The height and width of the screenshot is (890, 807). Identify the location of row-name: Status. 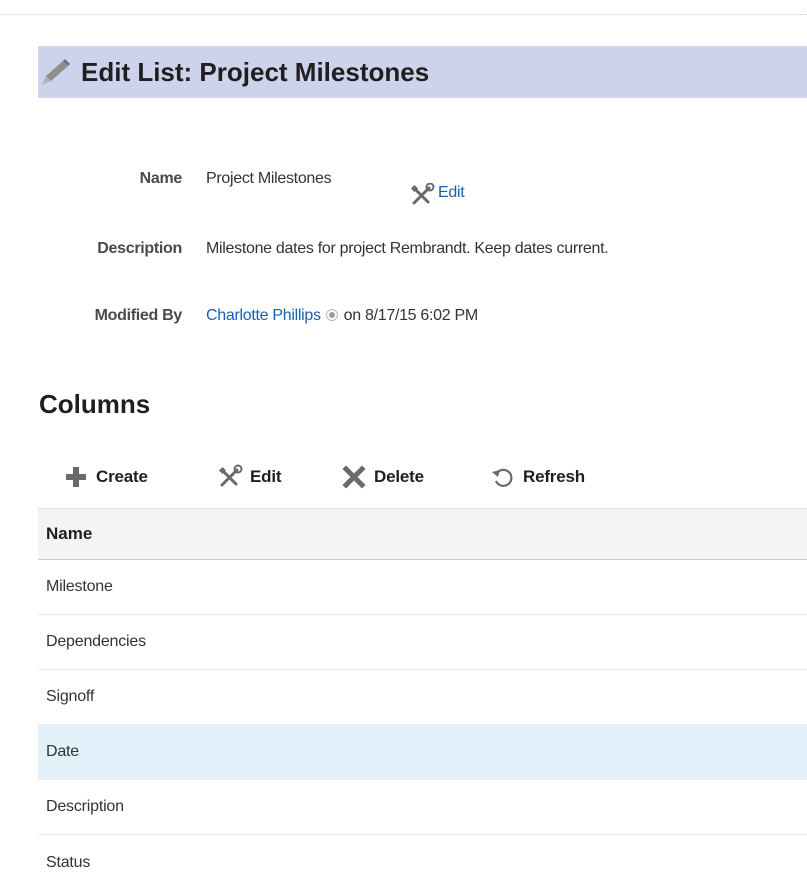
(68, 862).